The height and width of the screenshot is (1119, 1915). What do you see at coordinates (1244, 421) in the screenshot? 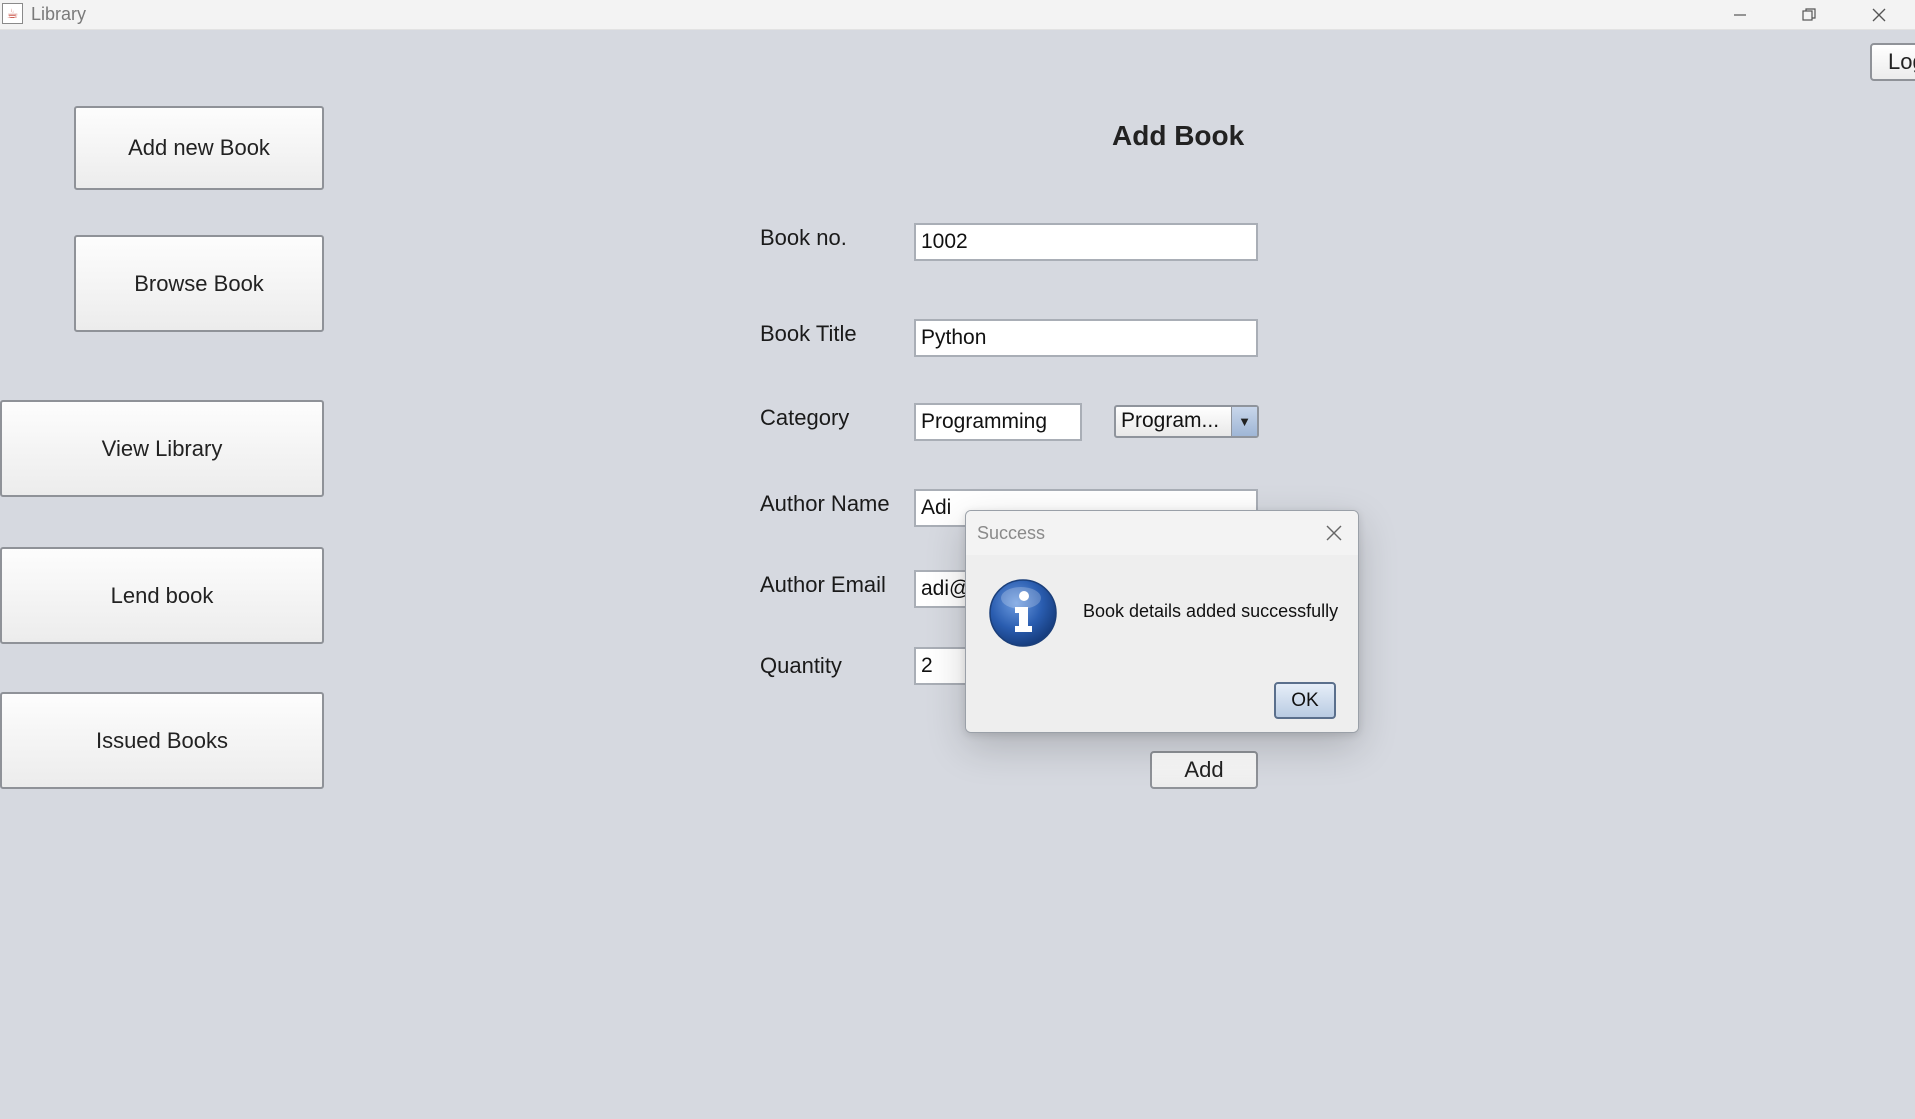
I see `chevron-down-icon: ▼` at bounding box center [1244, 421].